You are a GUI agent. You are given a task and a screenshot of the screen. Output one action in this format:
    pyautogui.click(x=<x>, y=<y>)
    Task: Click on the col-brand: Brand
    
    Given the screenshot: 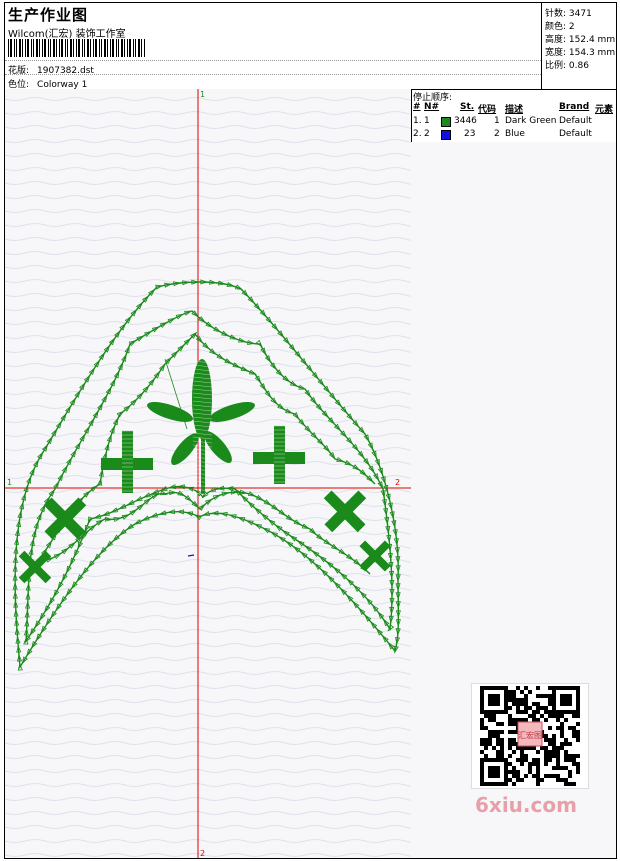 What is the action you would take?
    pyautogui.click(x=574, y=107)
    